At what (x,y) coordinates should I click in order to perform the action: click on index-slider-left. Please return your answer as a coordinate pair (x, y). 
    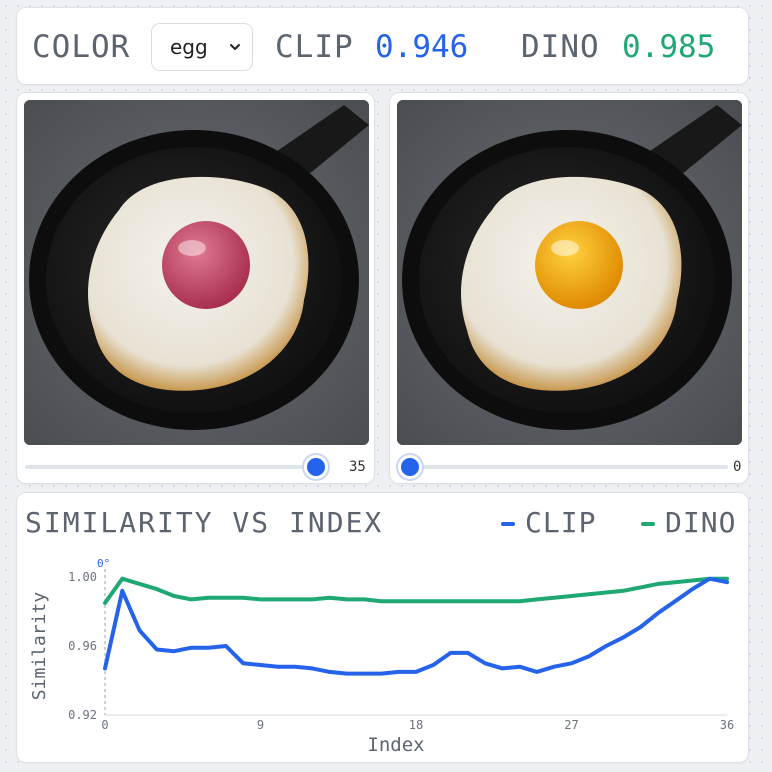
    Looking at the image, I should click on (190, 467).